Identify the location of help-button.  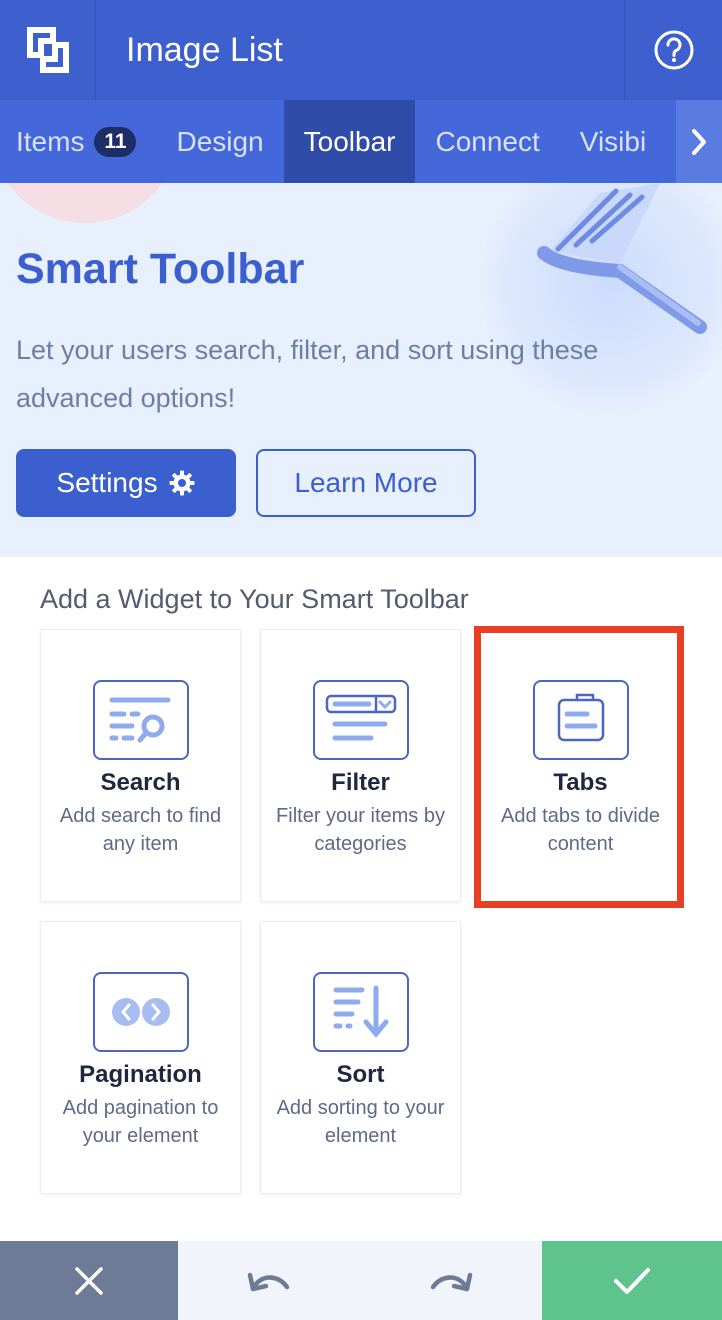
(673, 50).